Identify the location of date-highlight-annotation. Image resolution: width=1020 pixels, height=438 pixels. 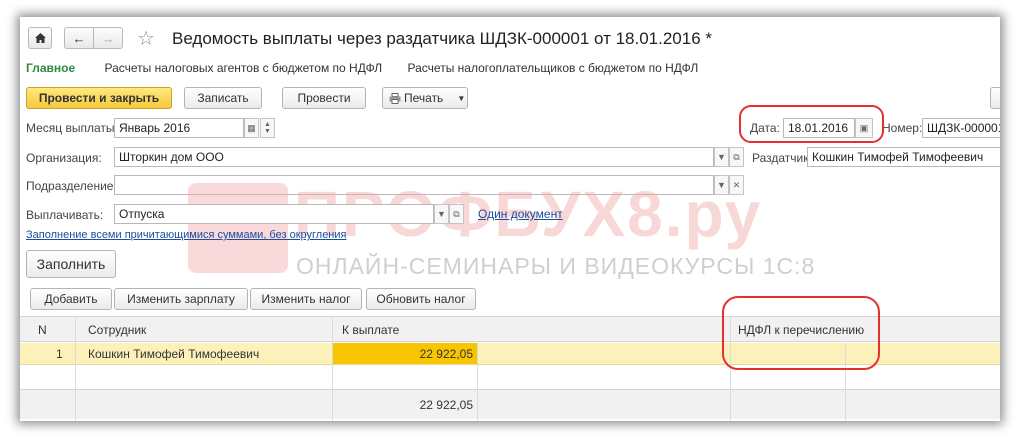
(811, 124).